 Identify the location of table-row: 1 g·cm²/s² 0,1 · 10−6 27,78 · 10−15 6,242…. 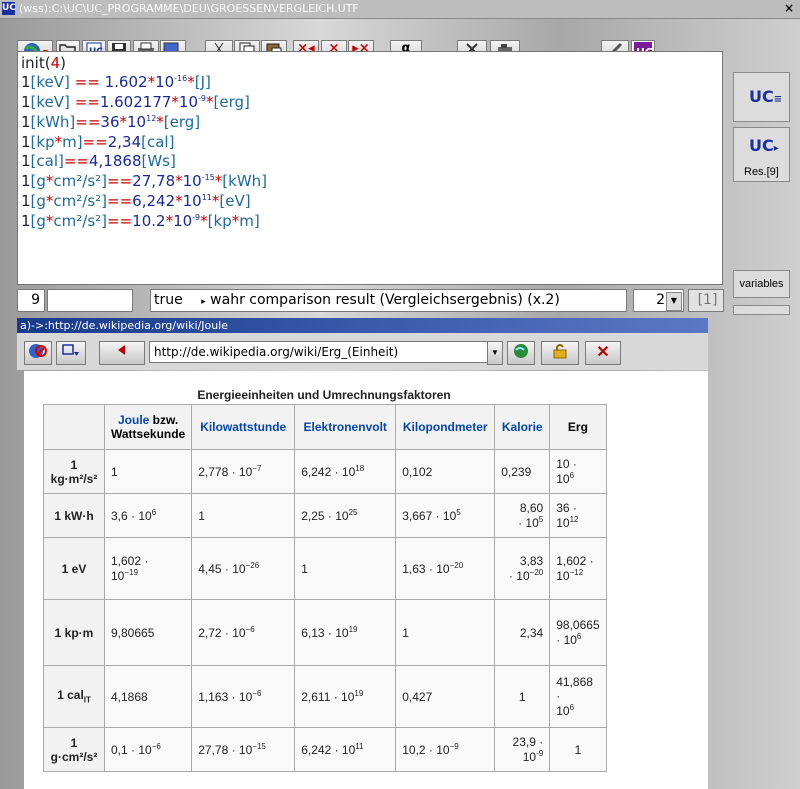
(325, 749).